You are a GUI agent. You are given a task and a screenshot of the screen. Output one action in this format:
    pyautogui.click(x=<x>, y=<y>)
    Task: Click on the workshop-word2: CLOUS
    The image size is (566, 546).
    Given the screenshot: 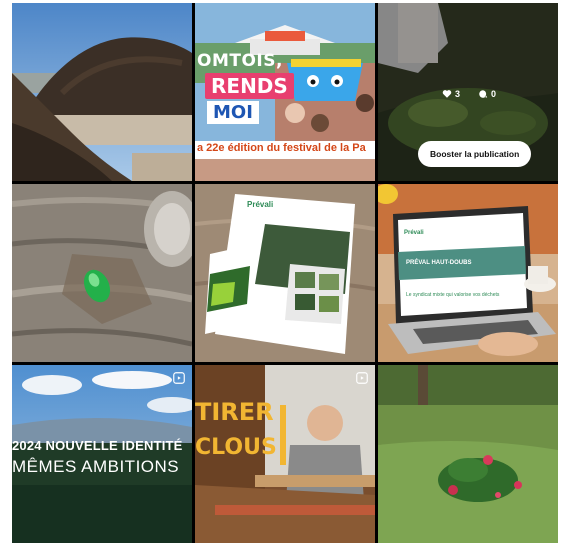 What is the action you would take?
    pyautogui.click(x=236, y=447)
    